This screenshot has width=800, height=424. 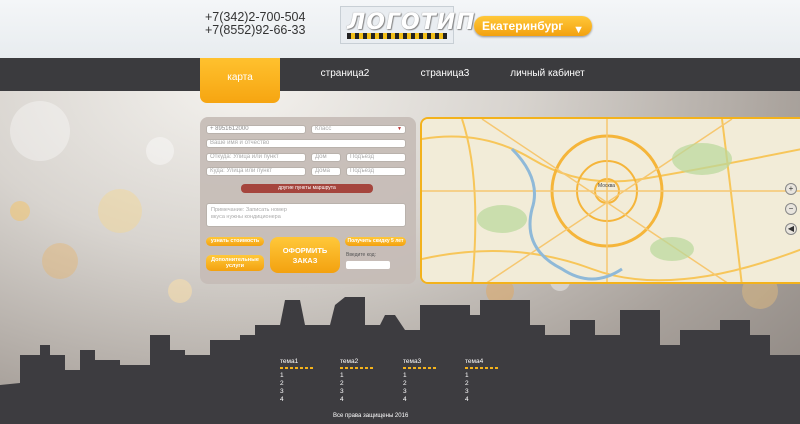 I want to click on logo-text: ЛОГОТИП, so click(x=411, y=22).